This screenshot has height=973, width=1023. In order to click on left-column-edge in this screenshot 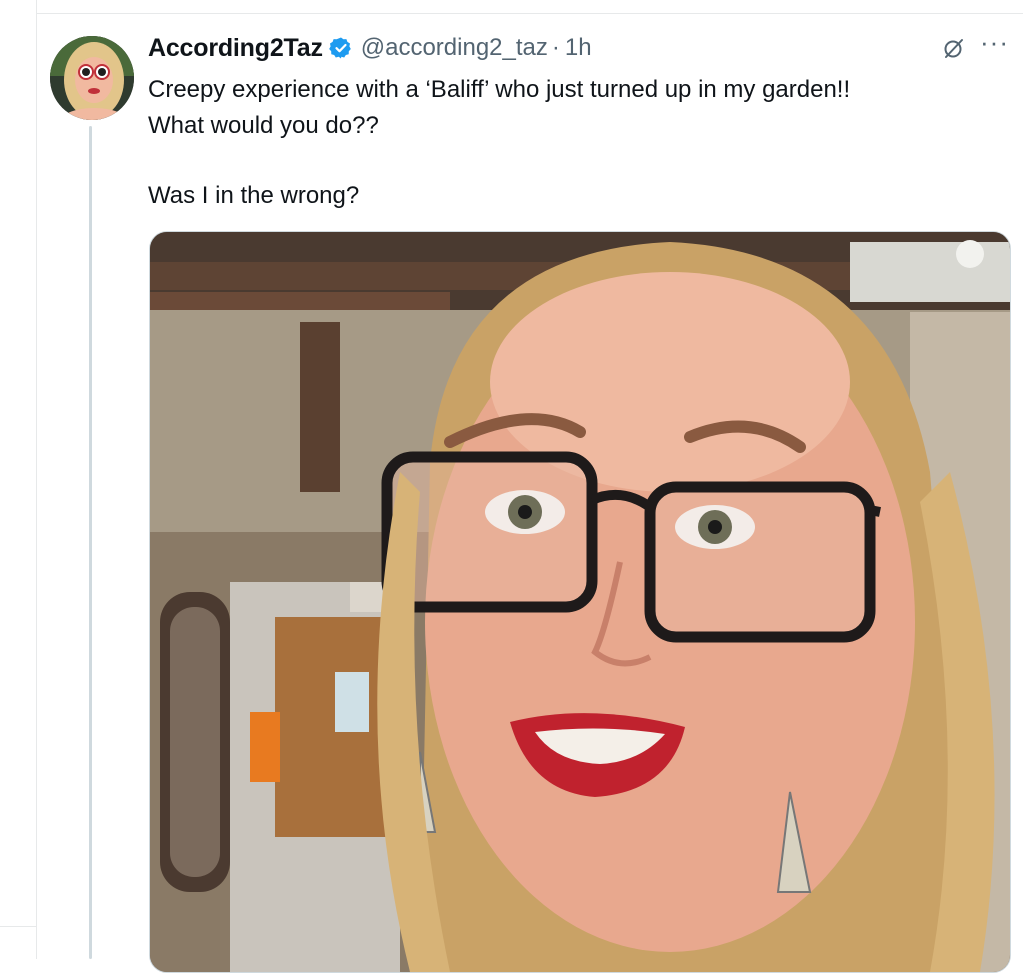, I will do `click(18, 479)`.